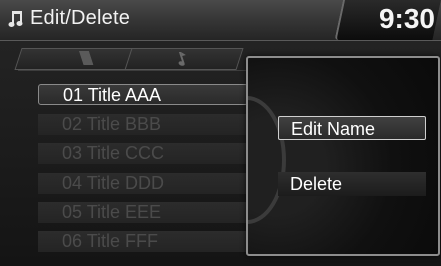 The width and height of the screenshot is (441, 266). Describe the element at coordinates (143, 241) in the screenshot. I see `list-item: 06 Title FFF` at that location.